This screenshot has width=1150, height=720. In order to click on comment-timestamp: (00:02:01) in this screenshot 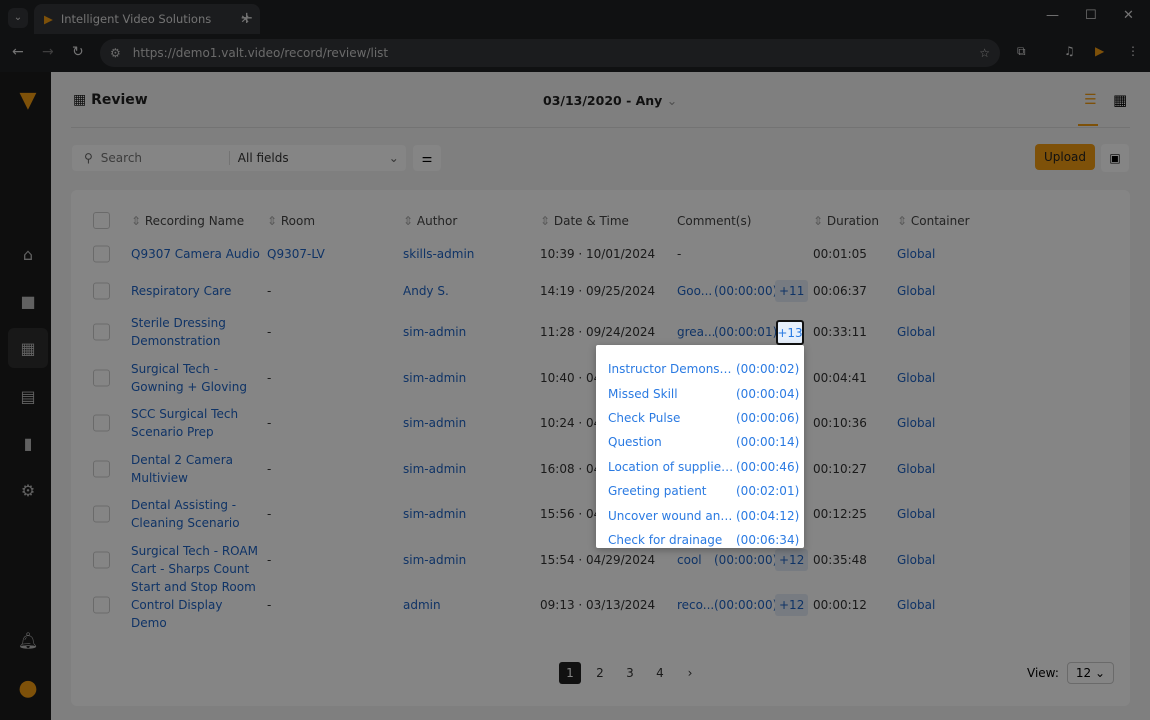, I will do `click(768, 491)`.